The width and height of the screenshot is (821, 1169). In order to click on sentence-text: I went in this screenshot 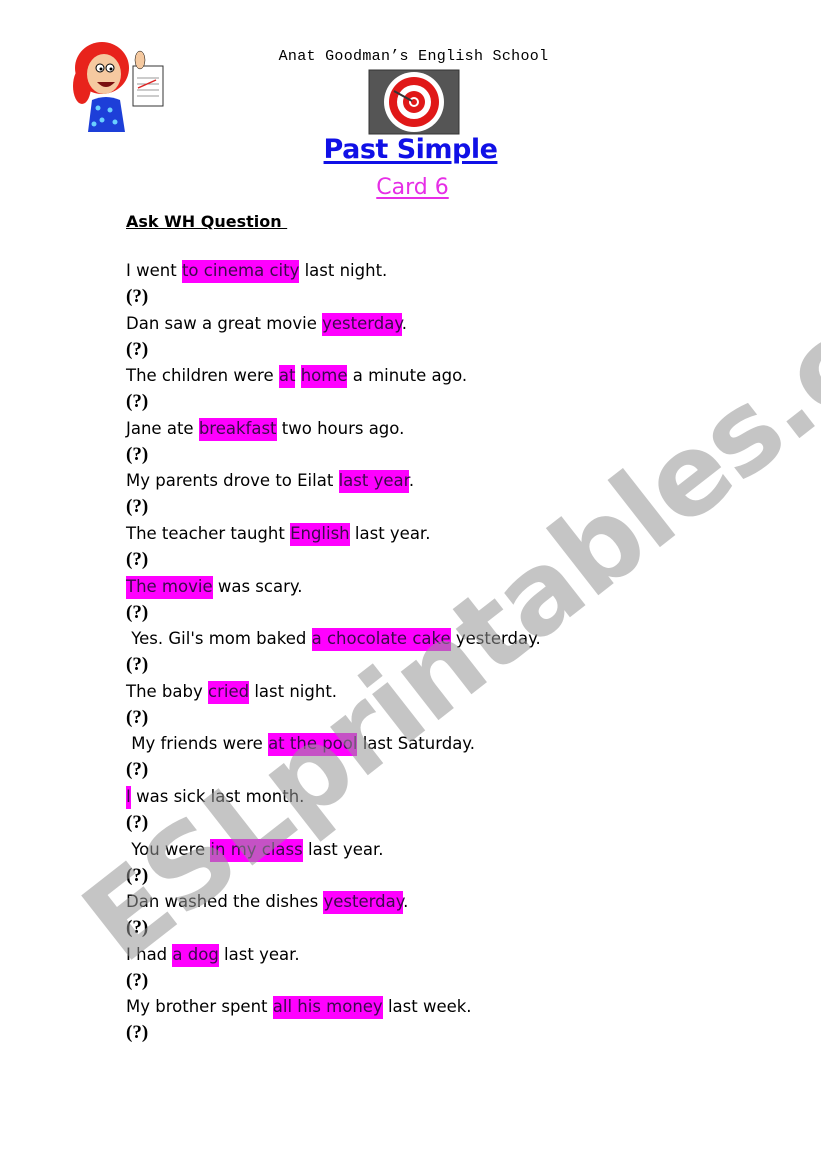, I will do `click(154, 270)`.